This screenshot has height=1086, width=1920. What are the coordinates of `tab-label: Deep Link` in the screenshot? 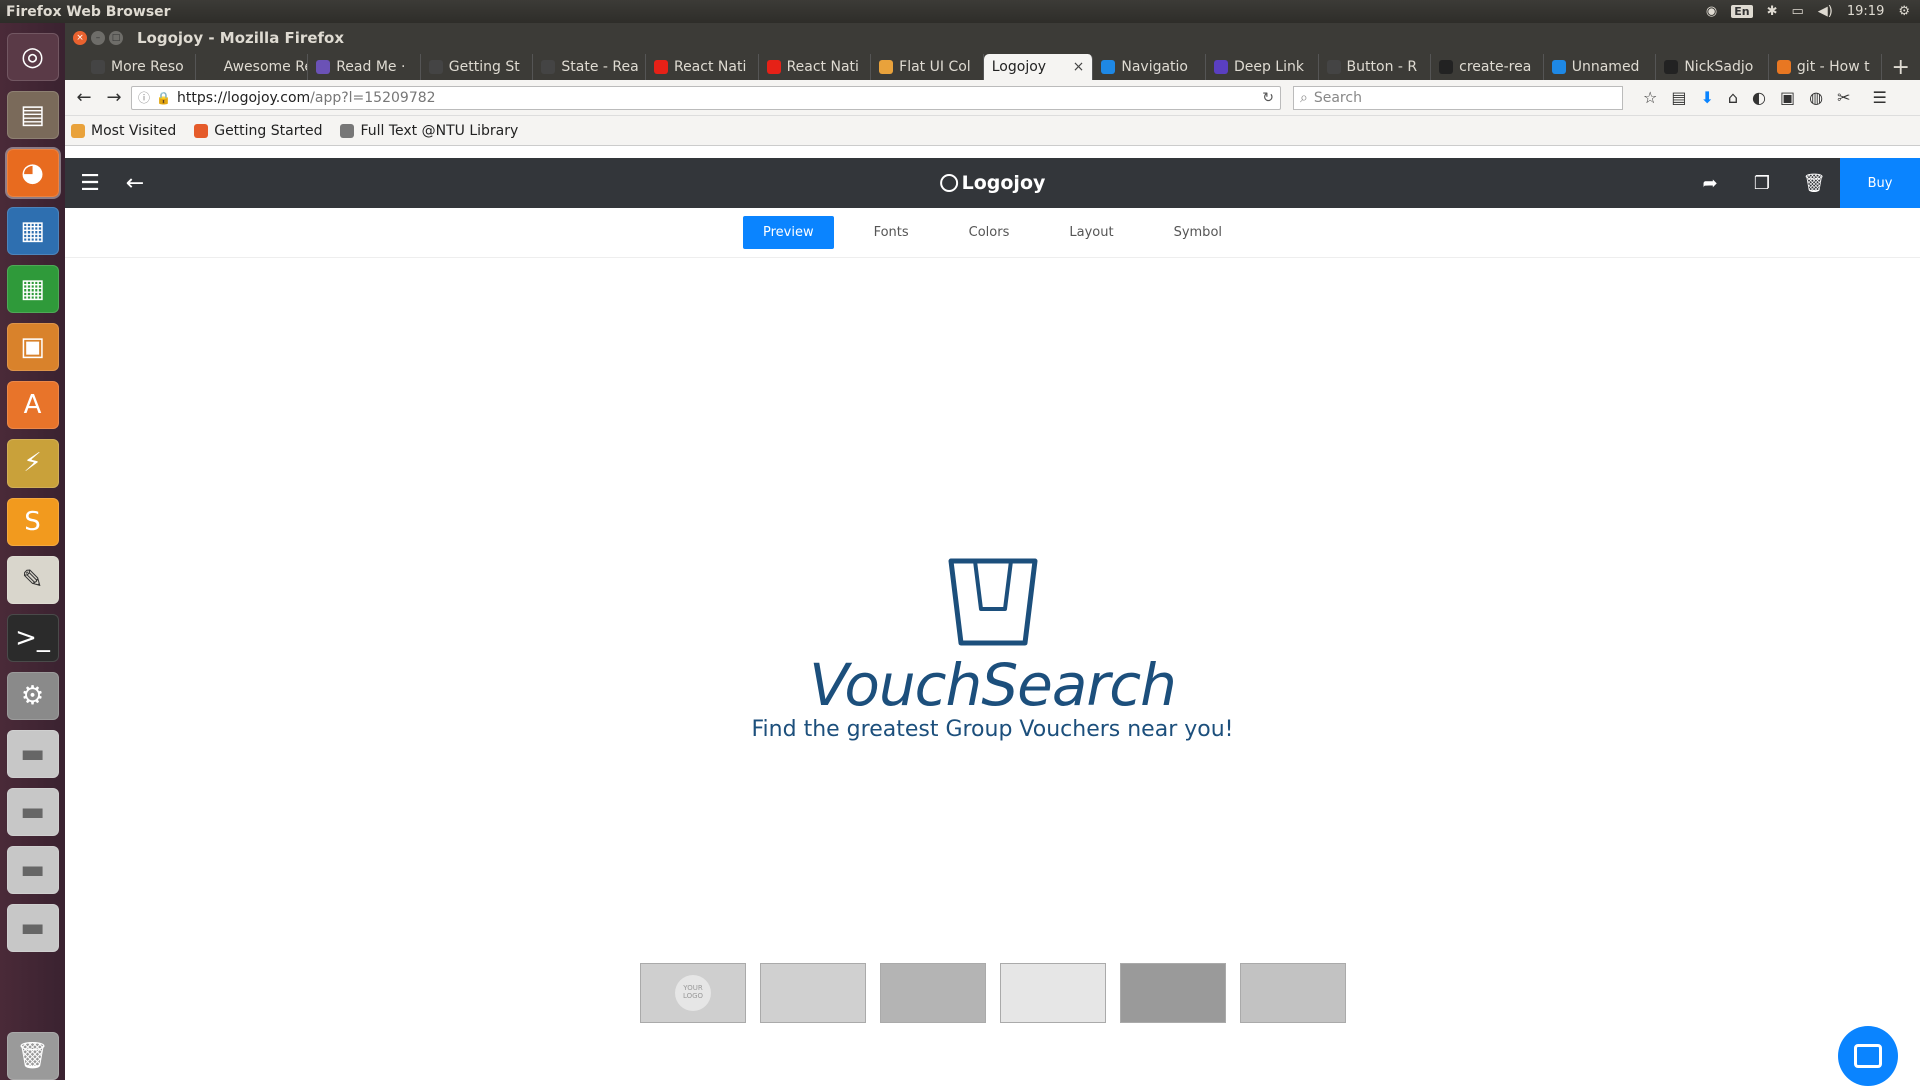 It's located at (1268, 67).